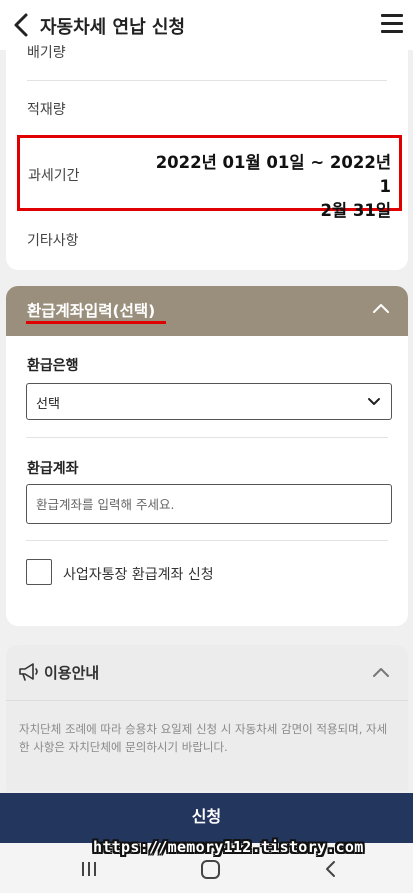  Describe the element at coordinates (54, 176) in the screenshot. I see `tax-period-label: 과세기간` at that location.